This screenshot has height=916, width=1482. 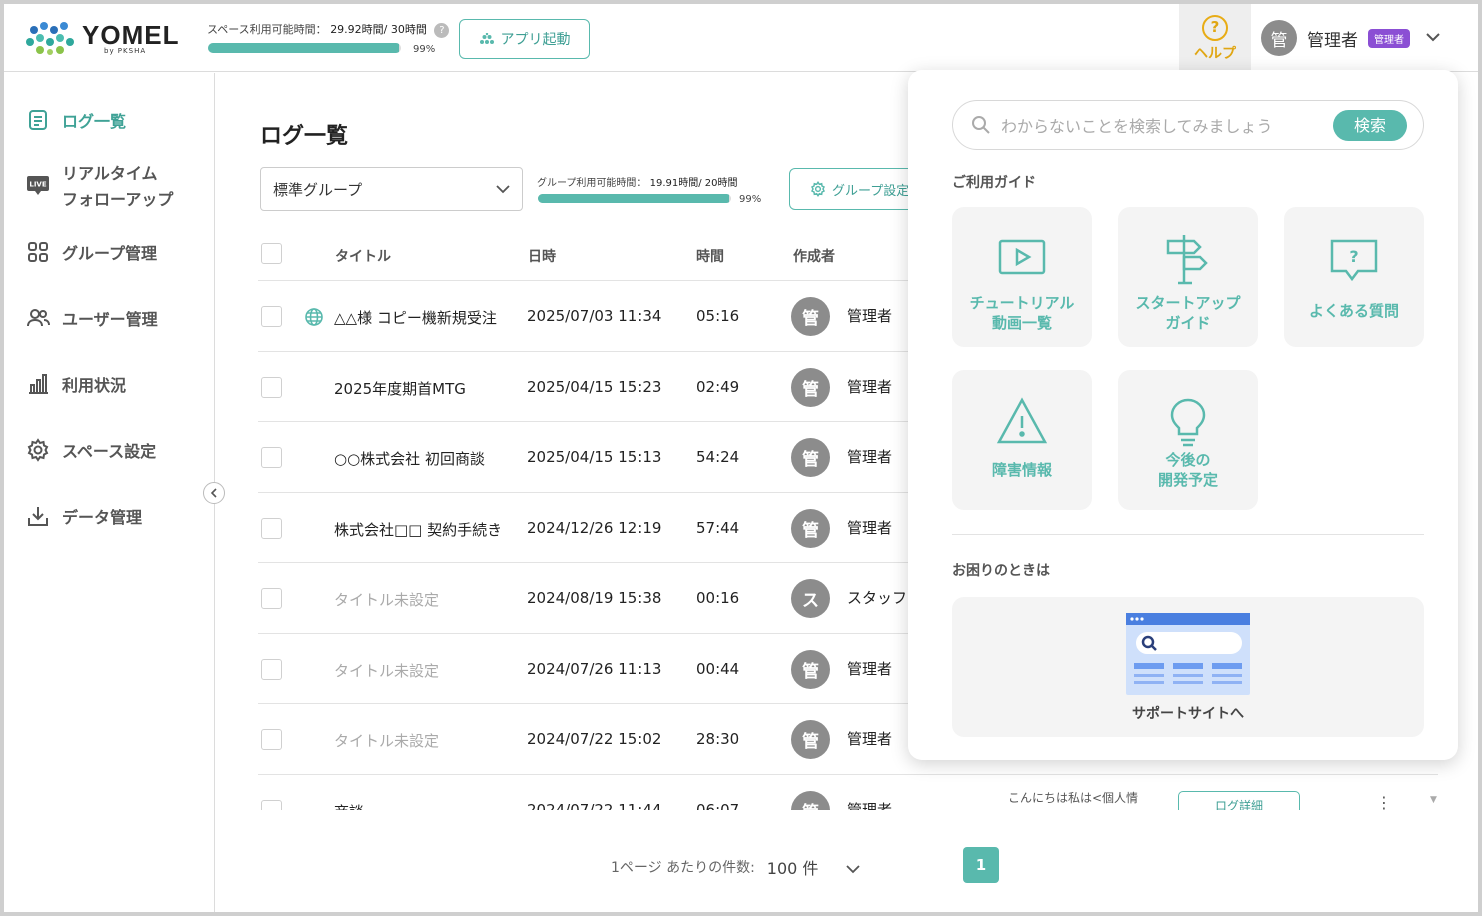 What do you see at coordinates (710, 256) in the screenshot?
I see `column-duration: 時間` at bounding box center [710, 256].